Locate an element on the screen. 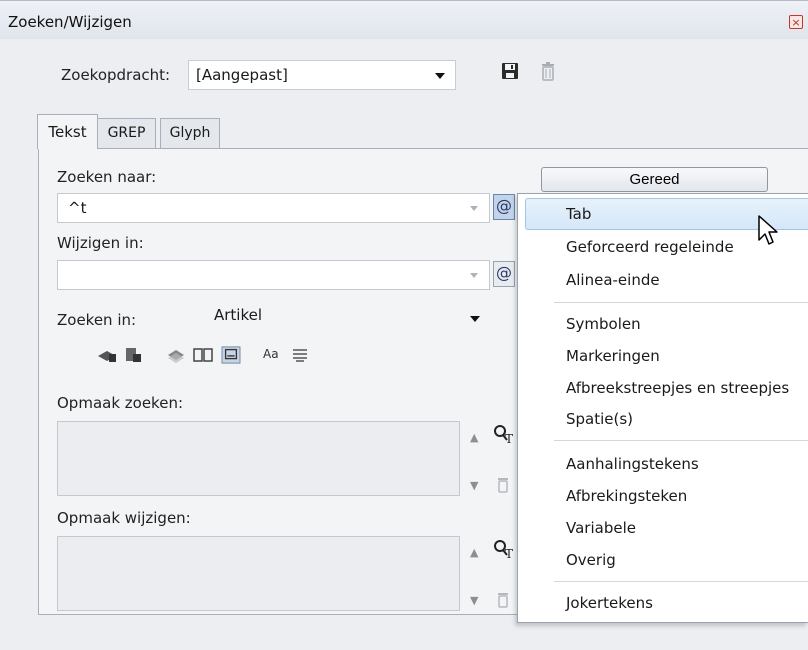  menu-item-tab: Tab is located at coordinates (578, 214).